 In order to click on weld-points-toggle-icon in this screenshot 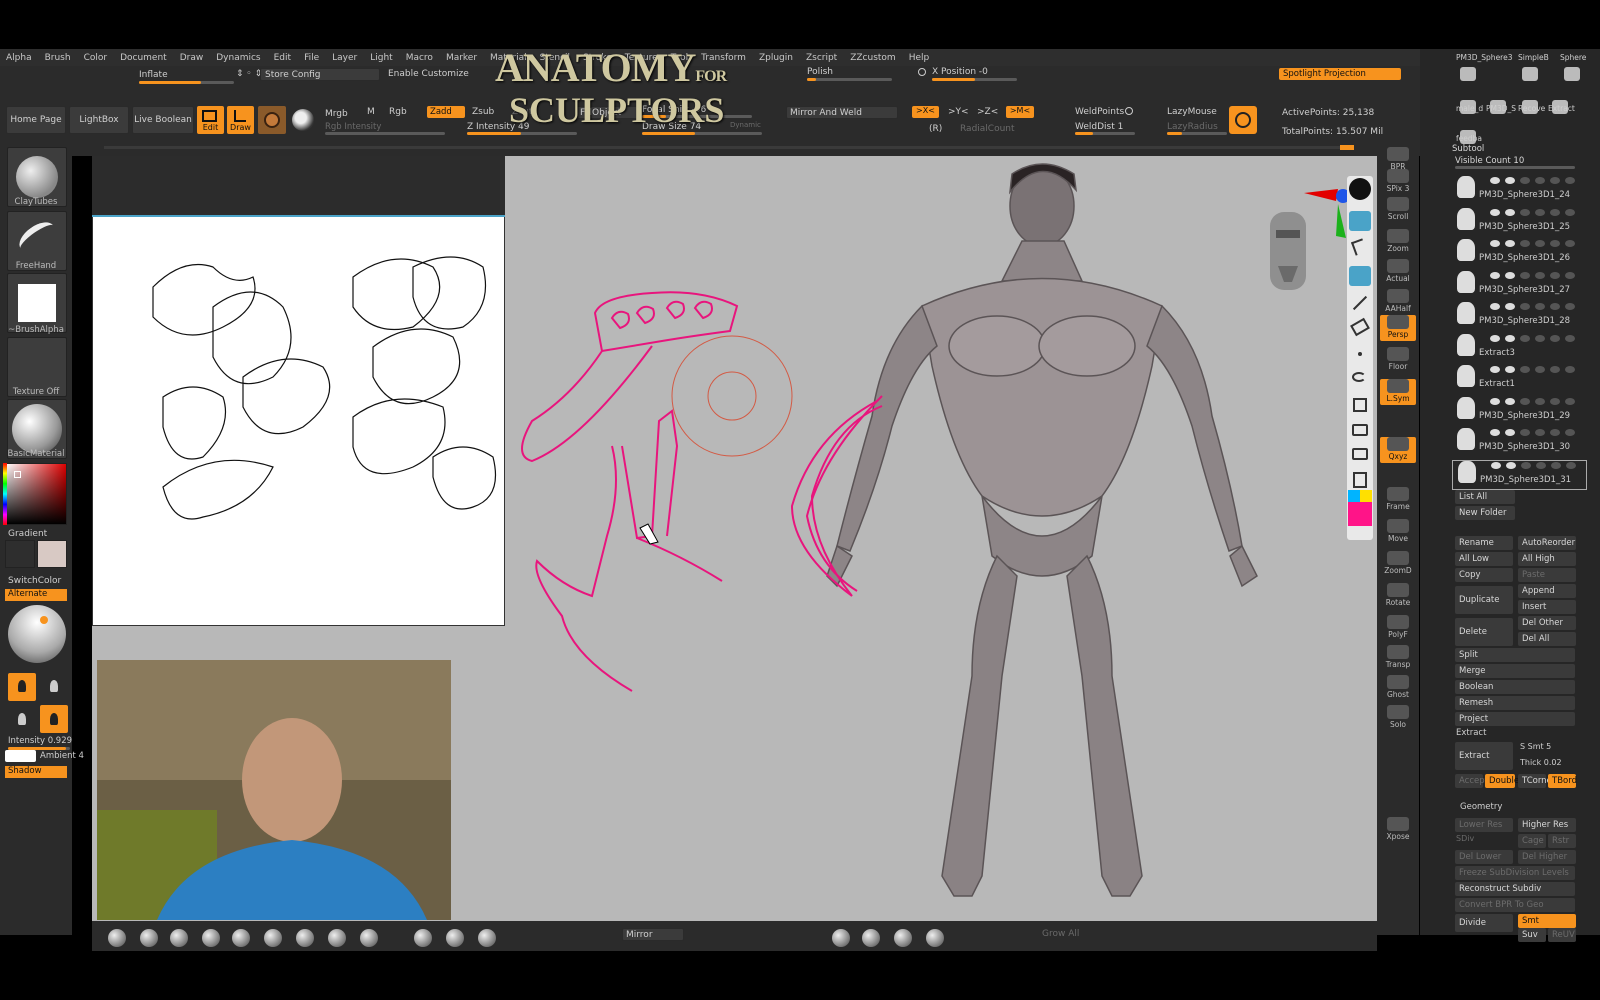, I will do `click(1129, 111)`.